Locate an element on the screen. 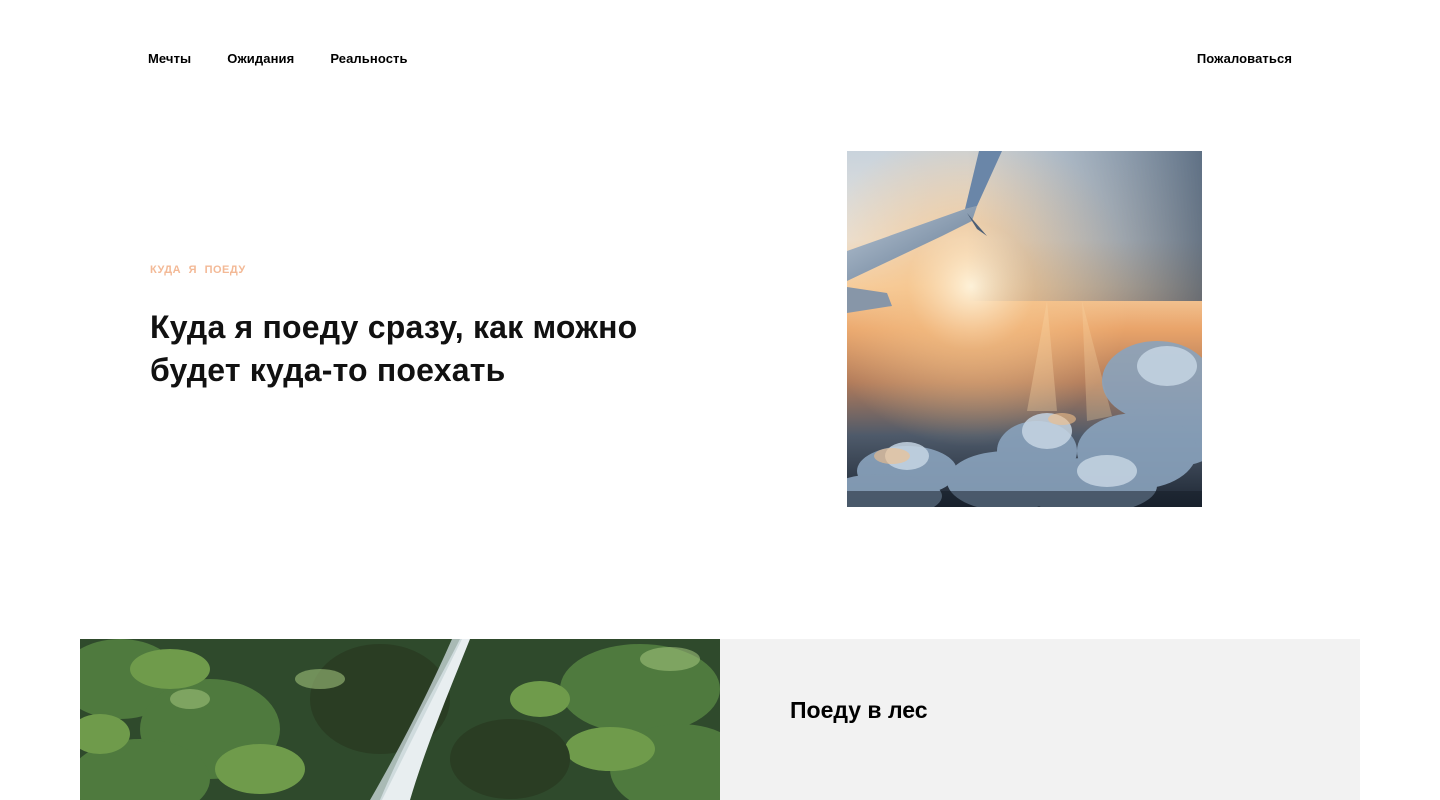 This screenshot has width=1440, height=800. hero-eyebrow: КУДА Я ПОЕДУ is located at coordinates (198, 270).